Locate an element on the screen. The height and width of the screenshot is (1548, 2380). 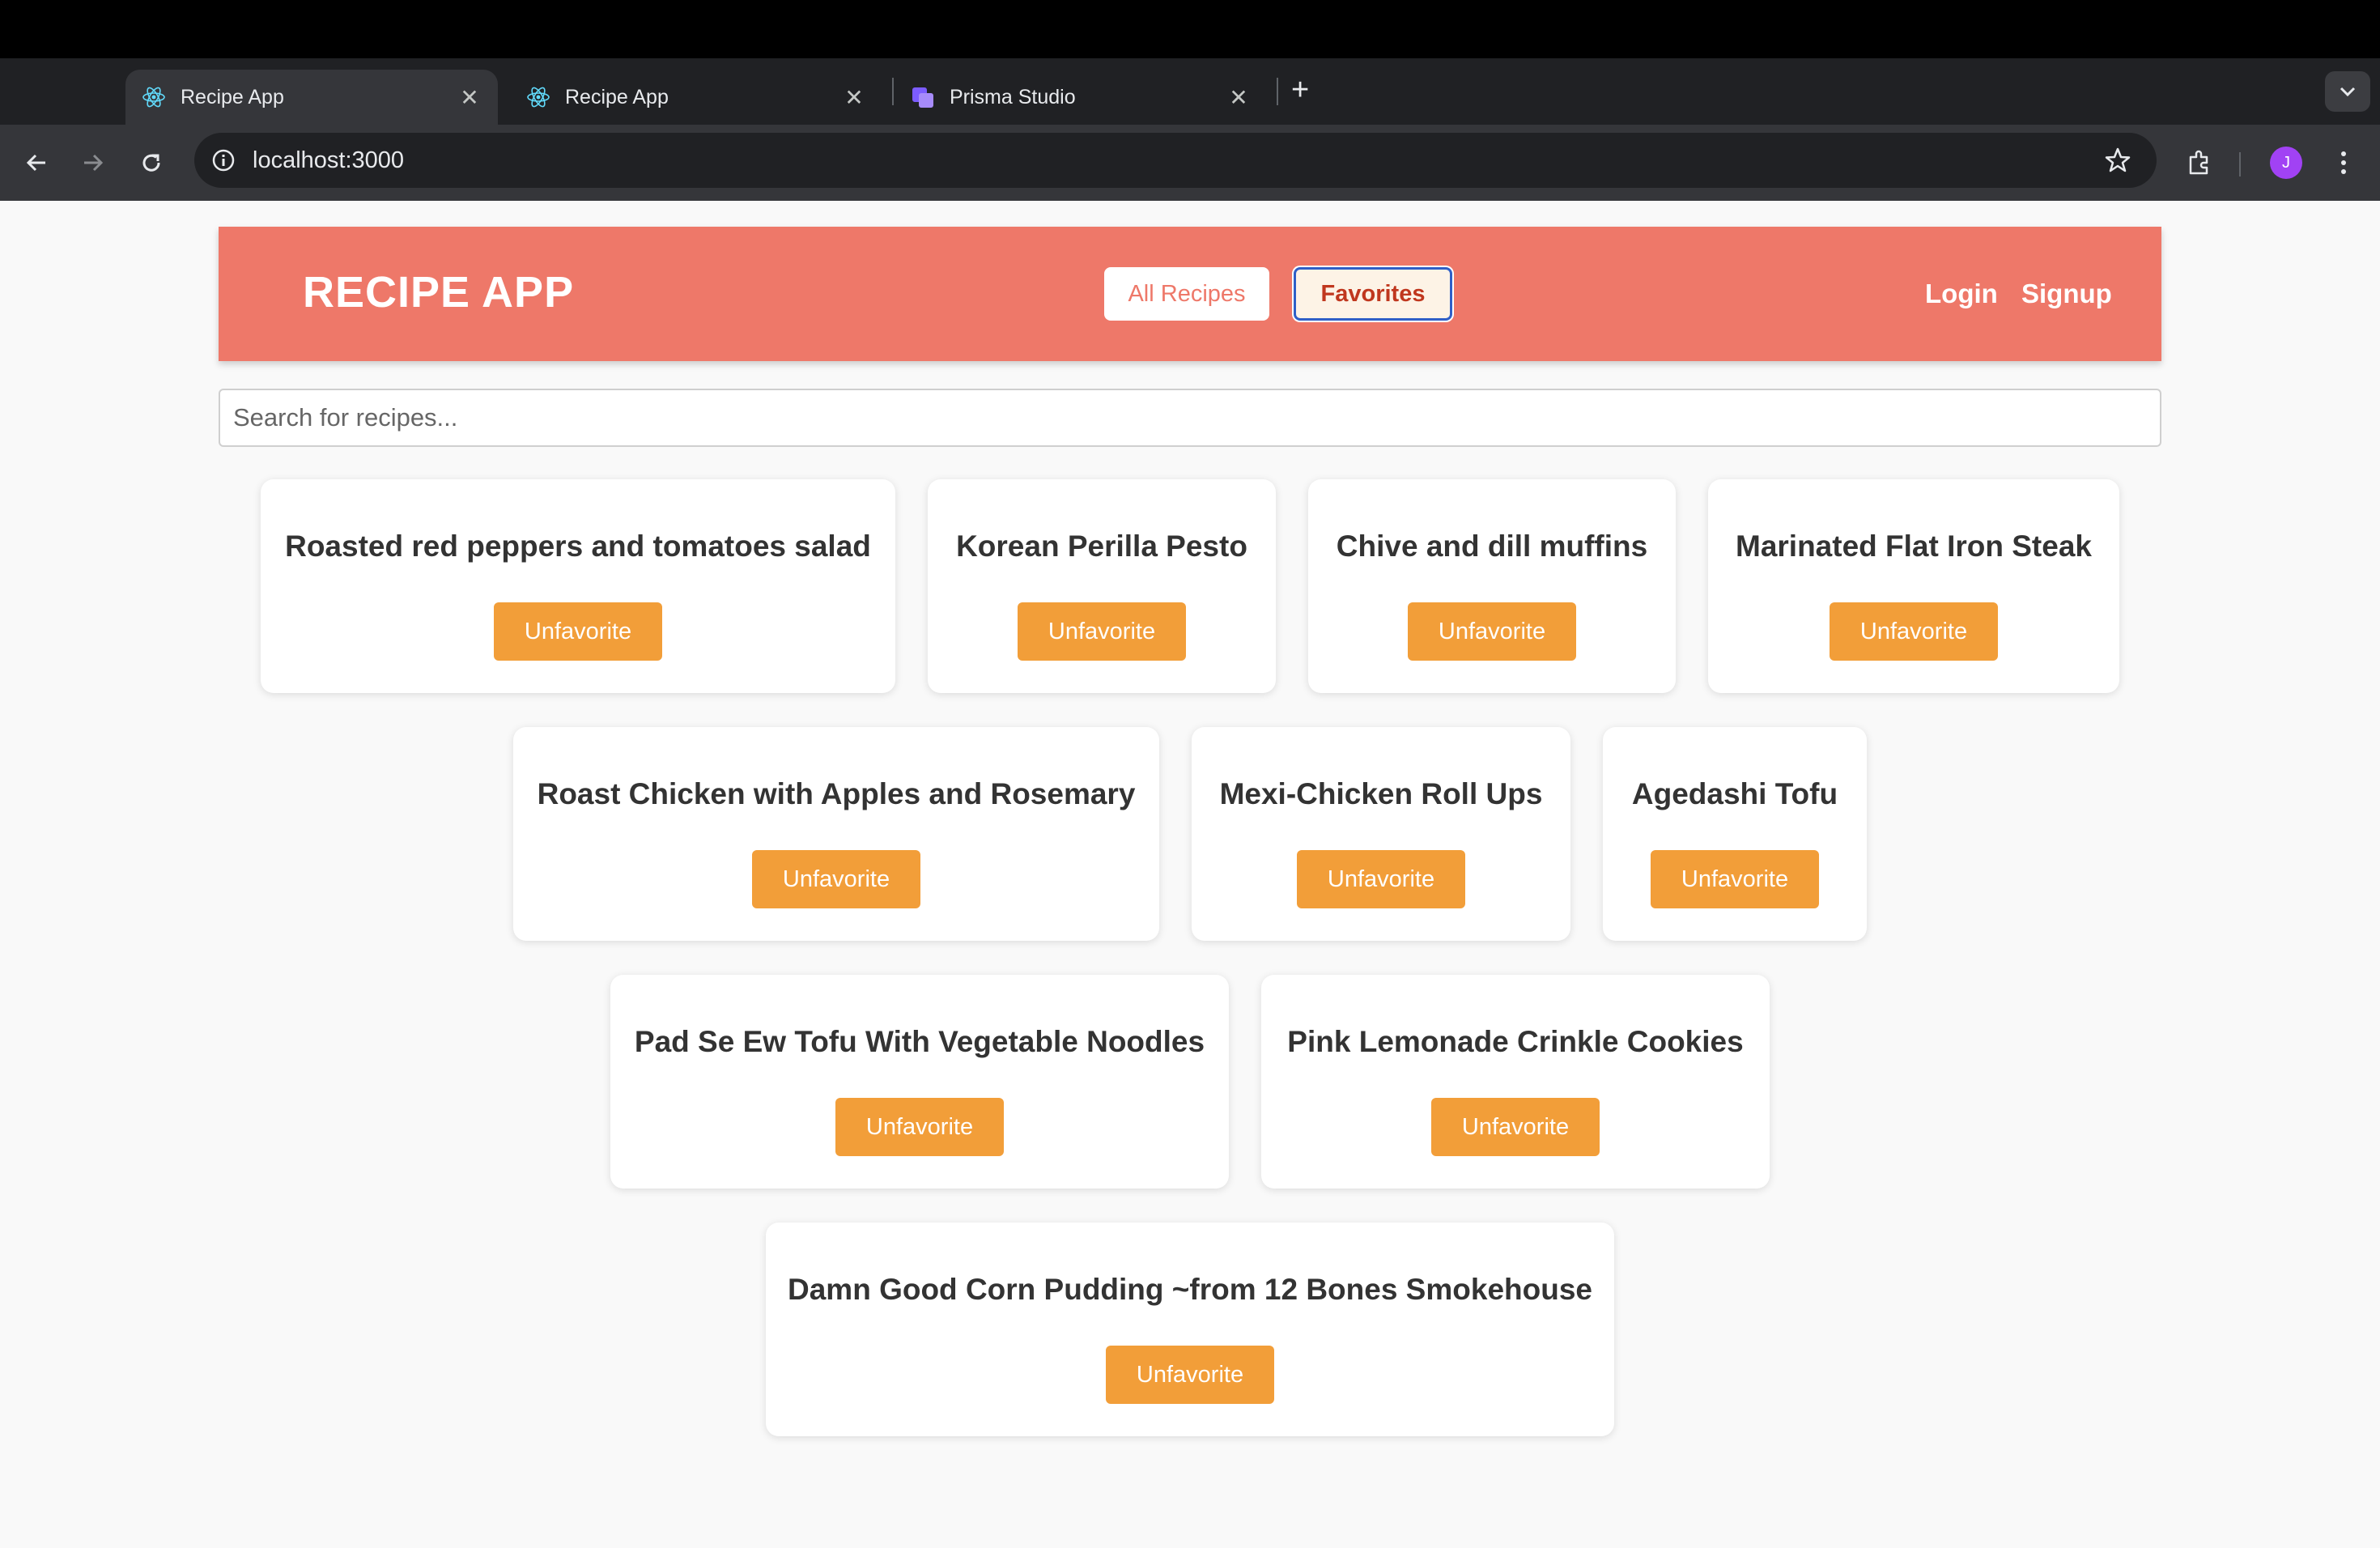
browser-tab-3: Prisma Studio ✕ is located at coordinates (1081, 97).